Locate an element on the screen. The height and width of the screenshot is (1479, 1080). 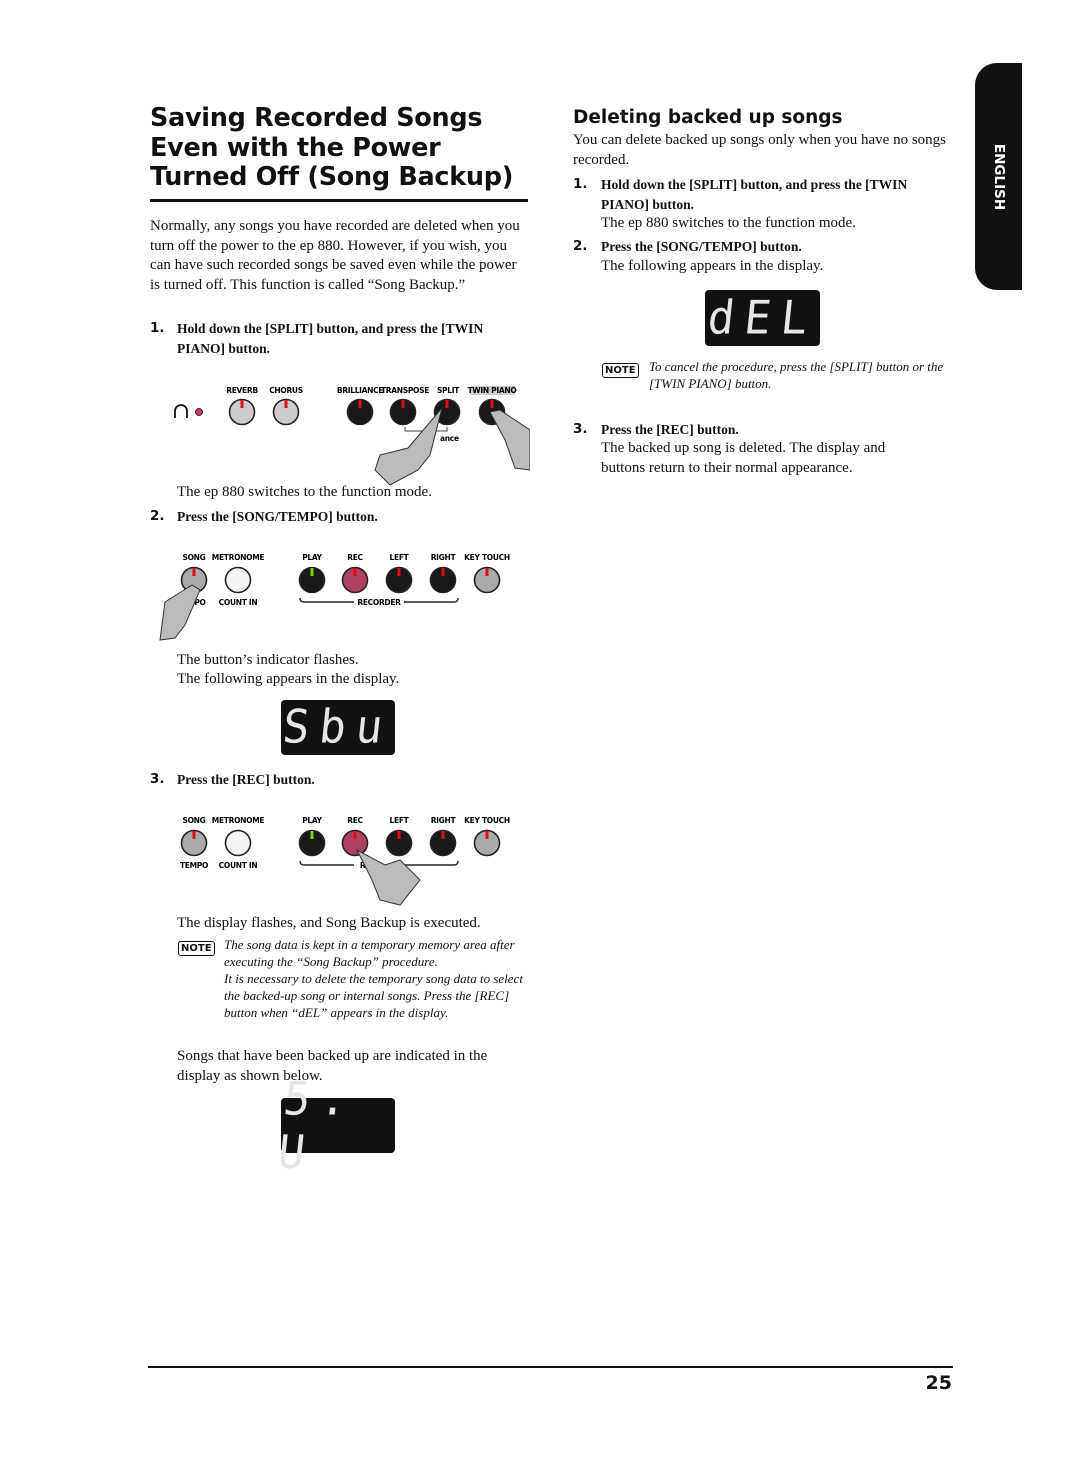
result-text: The button’s indicator flashes. is located at coordinates (268, 660).